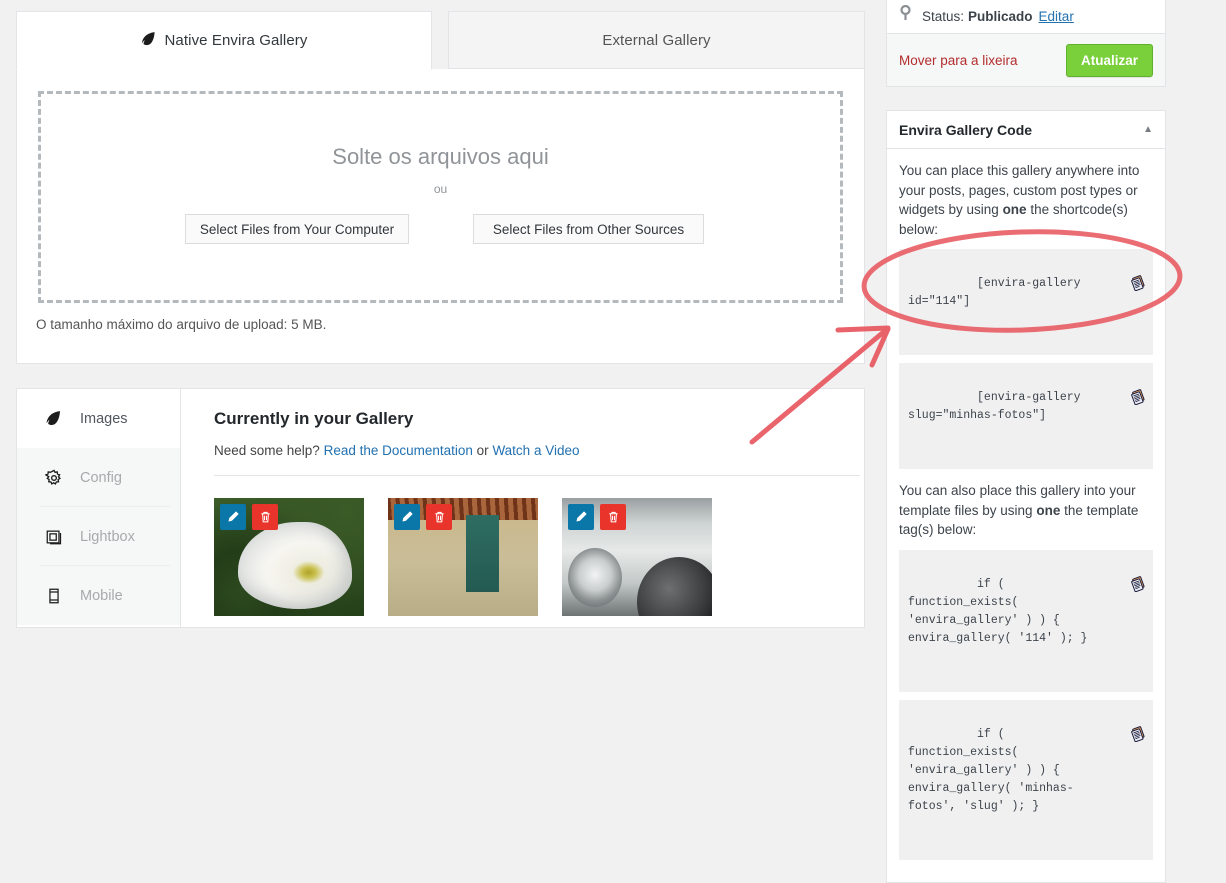 The width and height of the screenshot is (1226, 883). What do you see at coordinates (1109, 60) in the screenshot?
I see `update-button: Atualizar` at bounding box center [1109, 60].